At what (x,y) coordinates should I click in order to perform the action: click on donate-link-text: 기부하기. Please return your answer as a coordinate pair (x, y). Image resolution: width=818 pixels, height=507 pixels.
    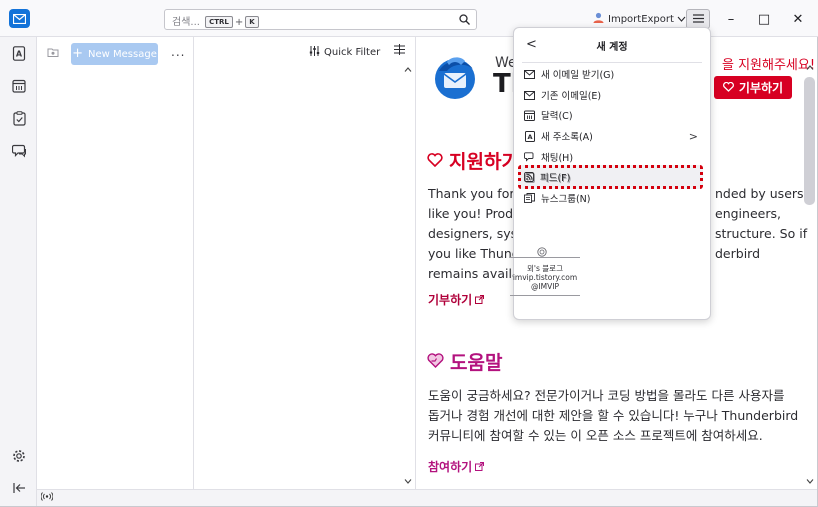
    Looking at the image, I should click on (450, 300).